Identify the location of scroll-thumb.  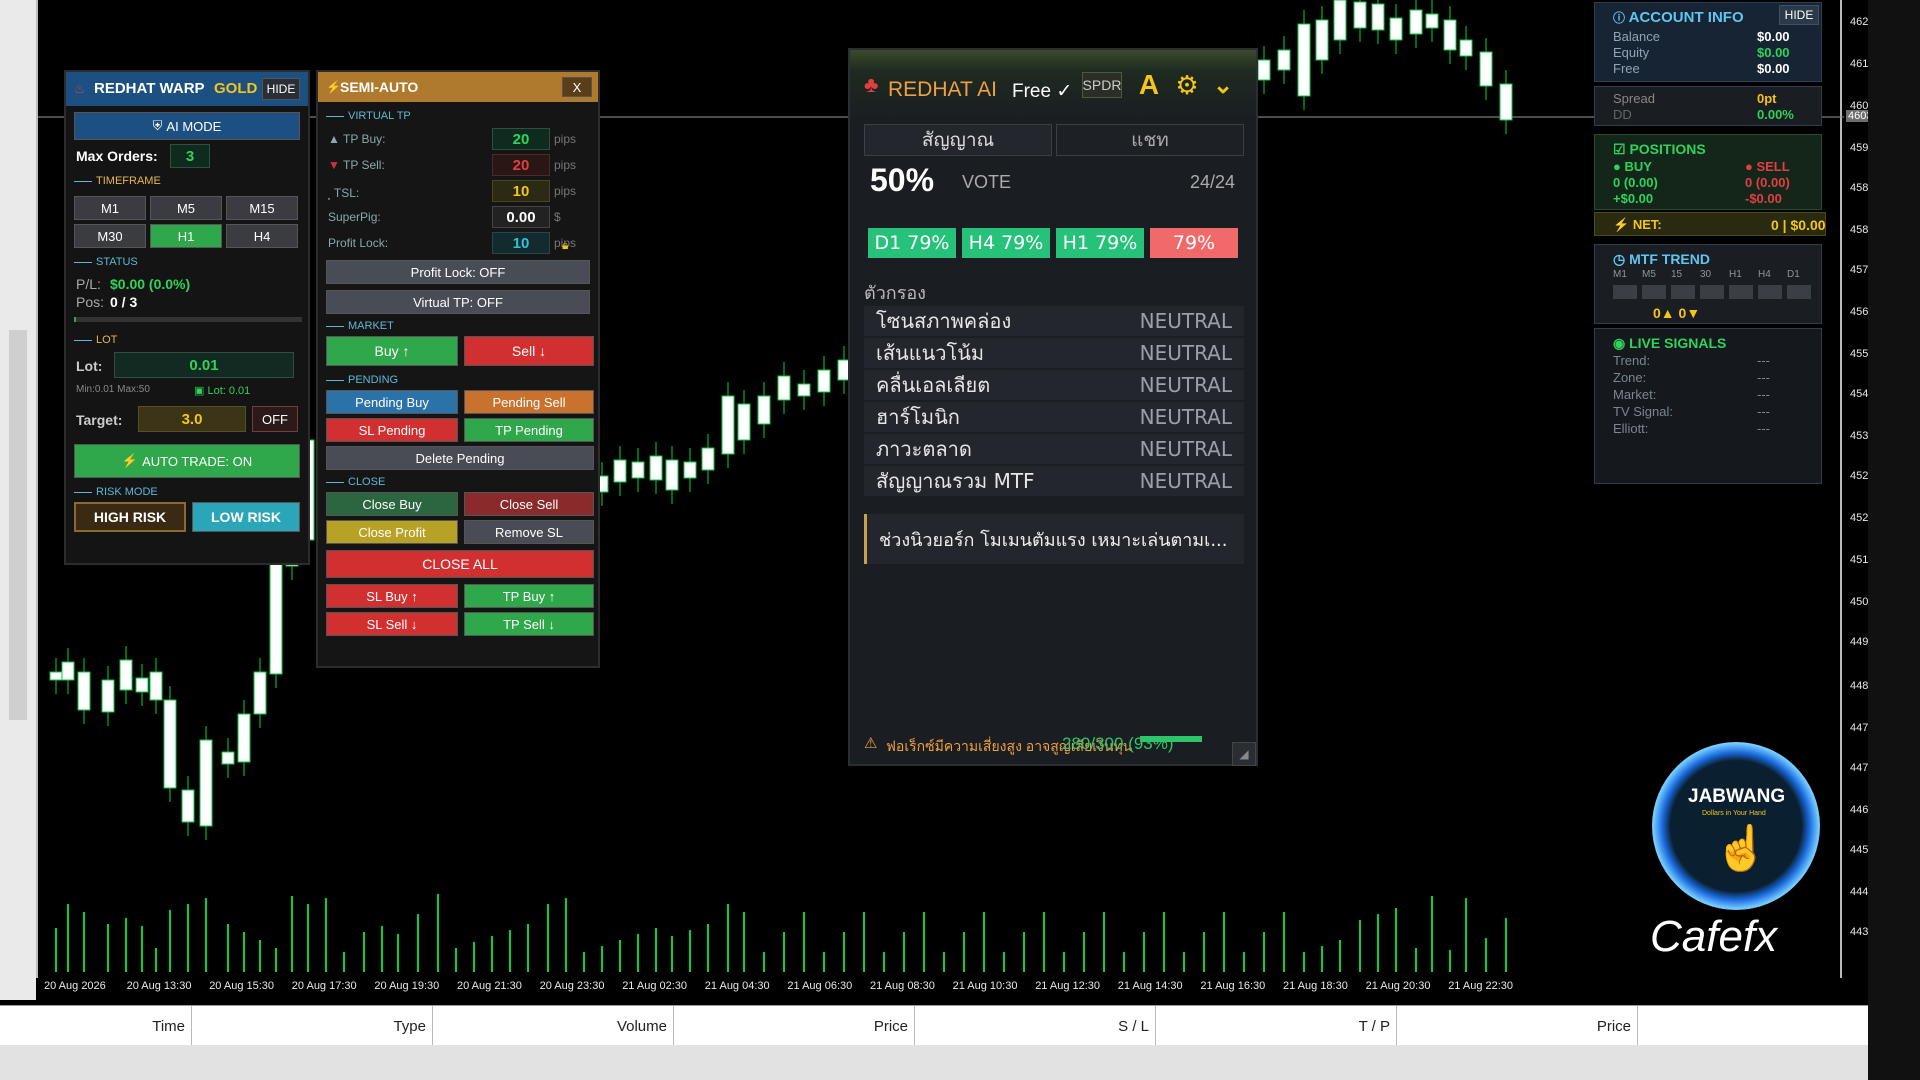
(18, 525).